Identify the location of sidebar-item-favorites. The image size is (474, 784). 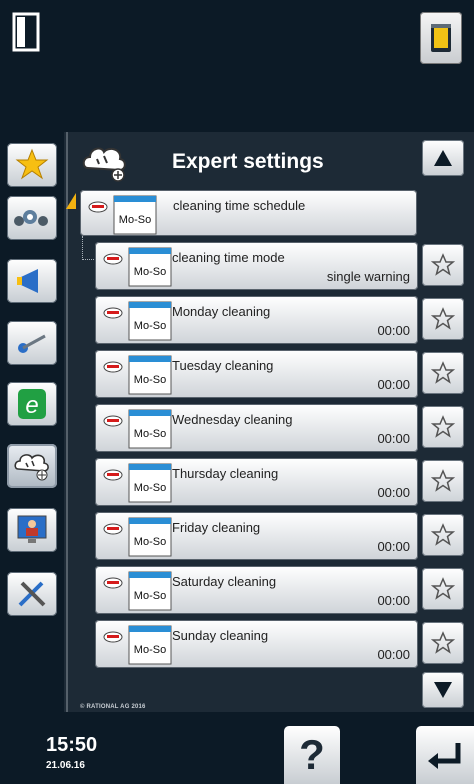
(32, 165).